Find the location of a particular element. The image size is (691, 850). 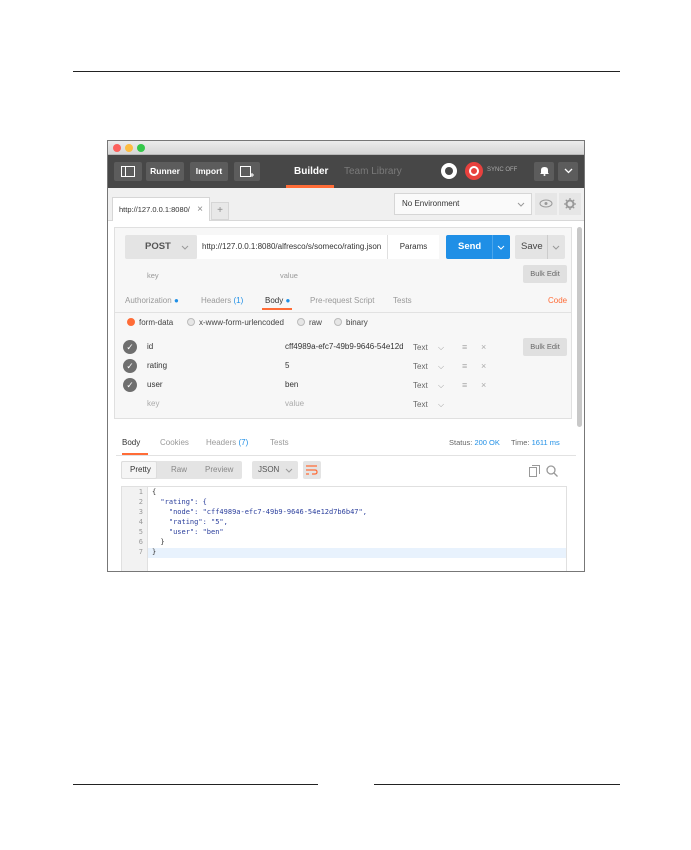

radio-raw: raw is located at coordinates (309, 322).